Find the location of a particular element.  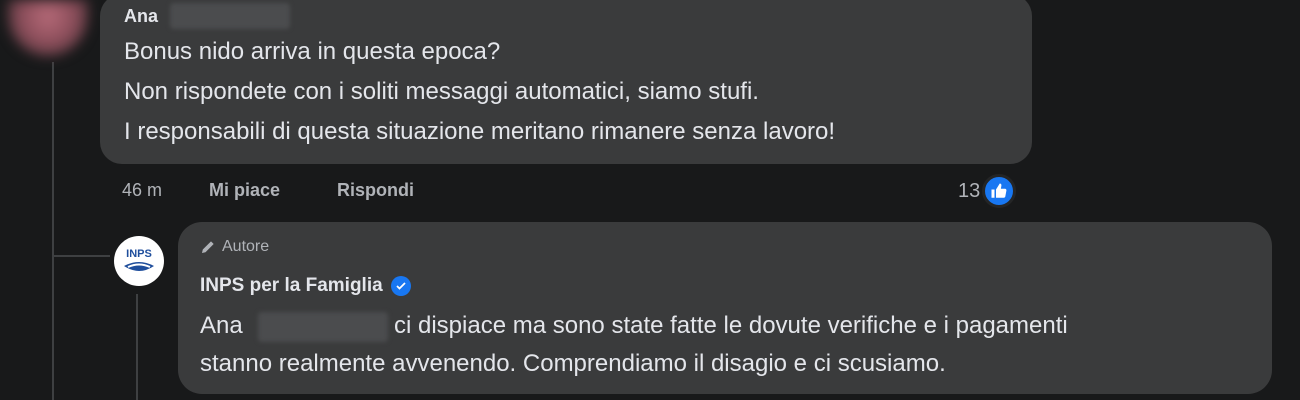

reply-button: Rispondi is located at coordinates (375, 190).